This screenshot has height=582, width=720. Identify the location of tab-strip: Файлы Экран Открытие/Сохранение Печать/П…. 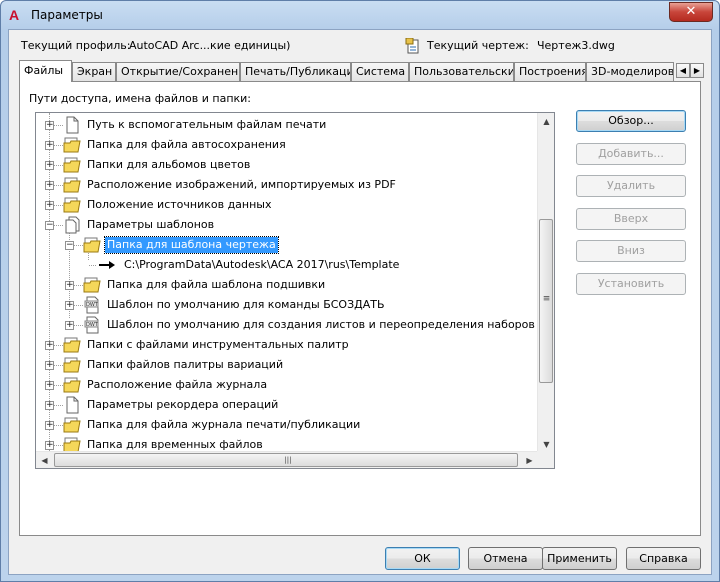
(361, 71).